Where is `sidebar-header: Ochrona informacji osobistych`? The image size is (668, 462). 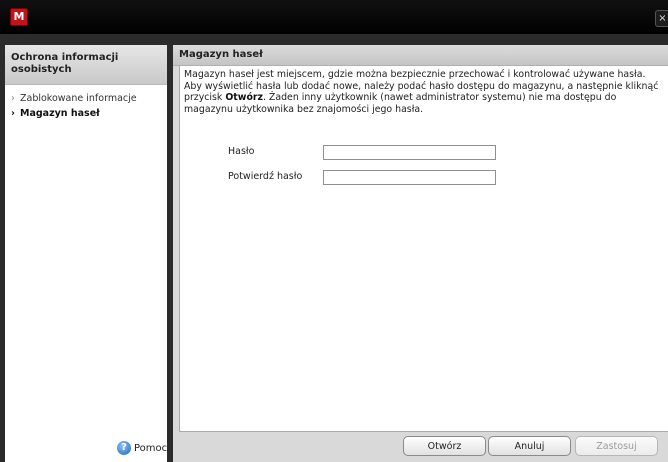
sidebar-header: Ochrona informacji osobistych is located at coordinates (86, 65).